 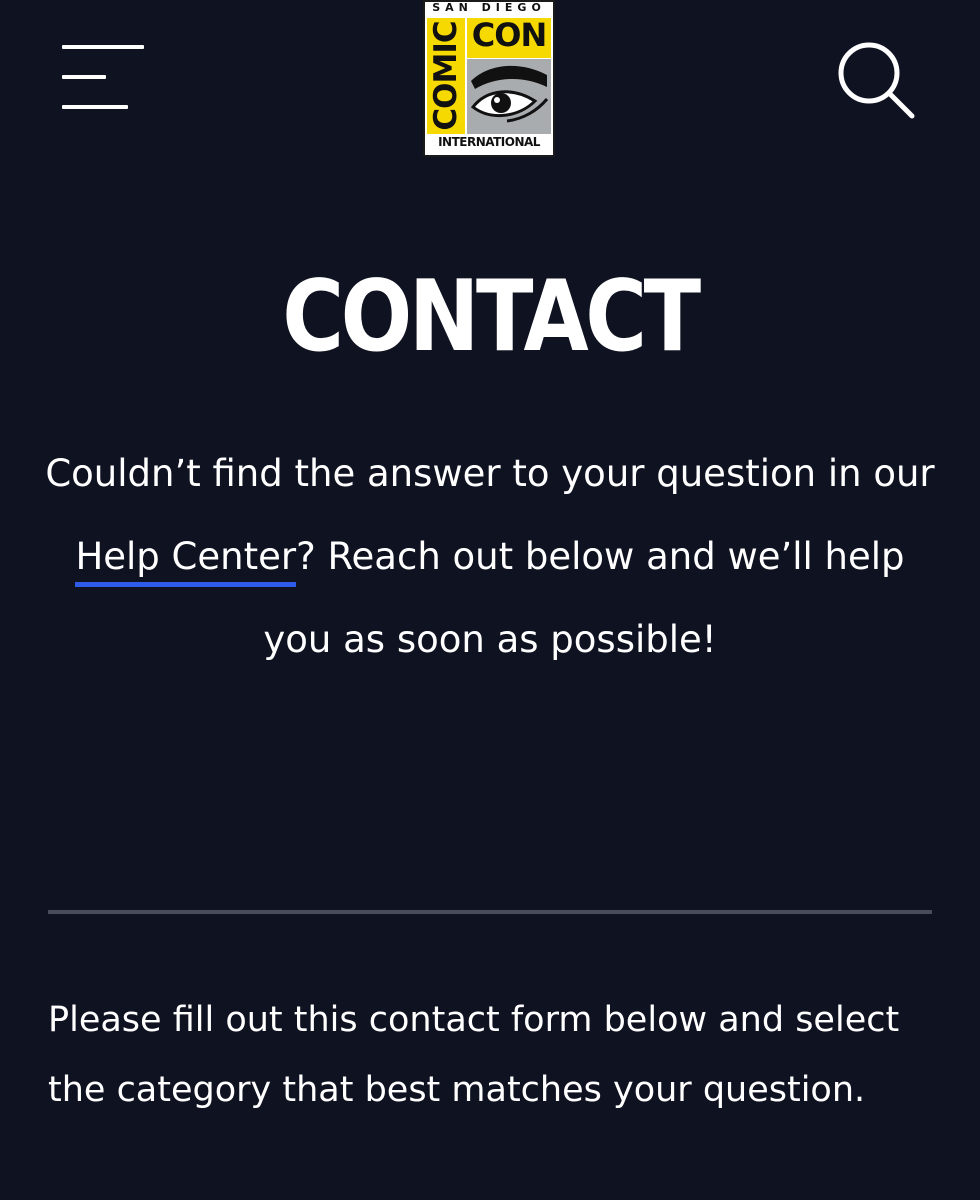 I want to click on search-icon, so click(x=876, y=80).